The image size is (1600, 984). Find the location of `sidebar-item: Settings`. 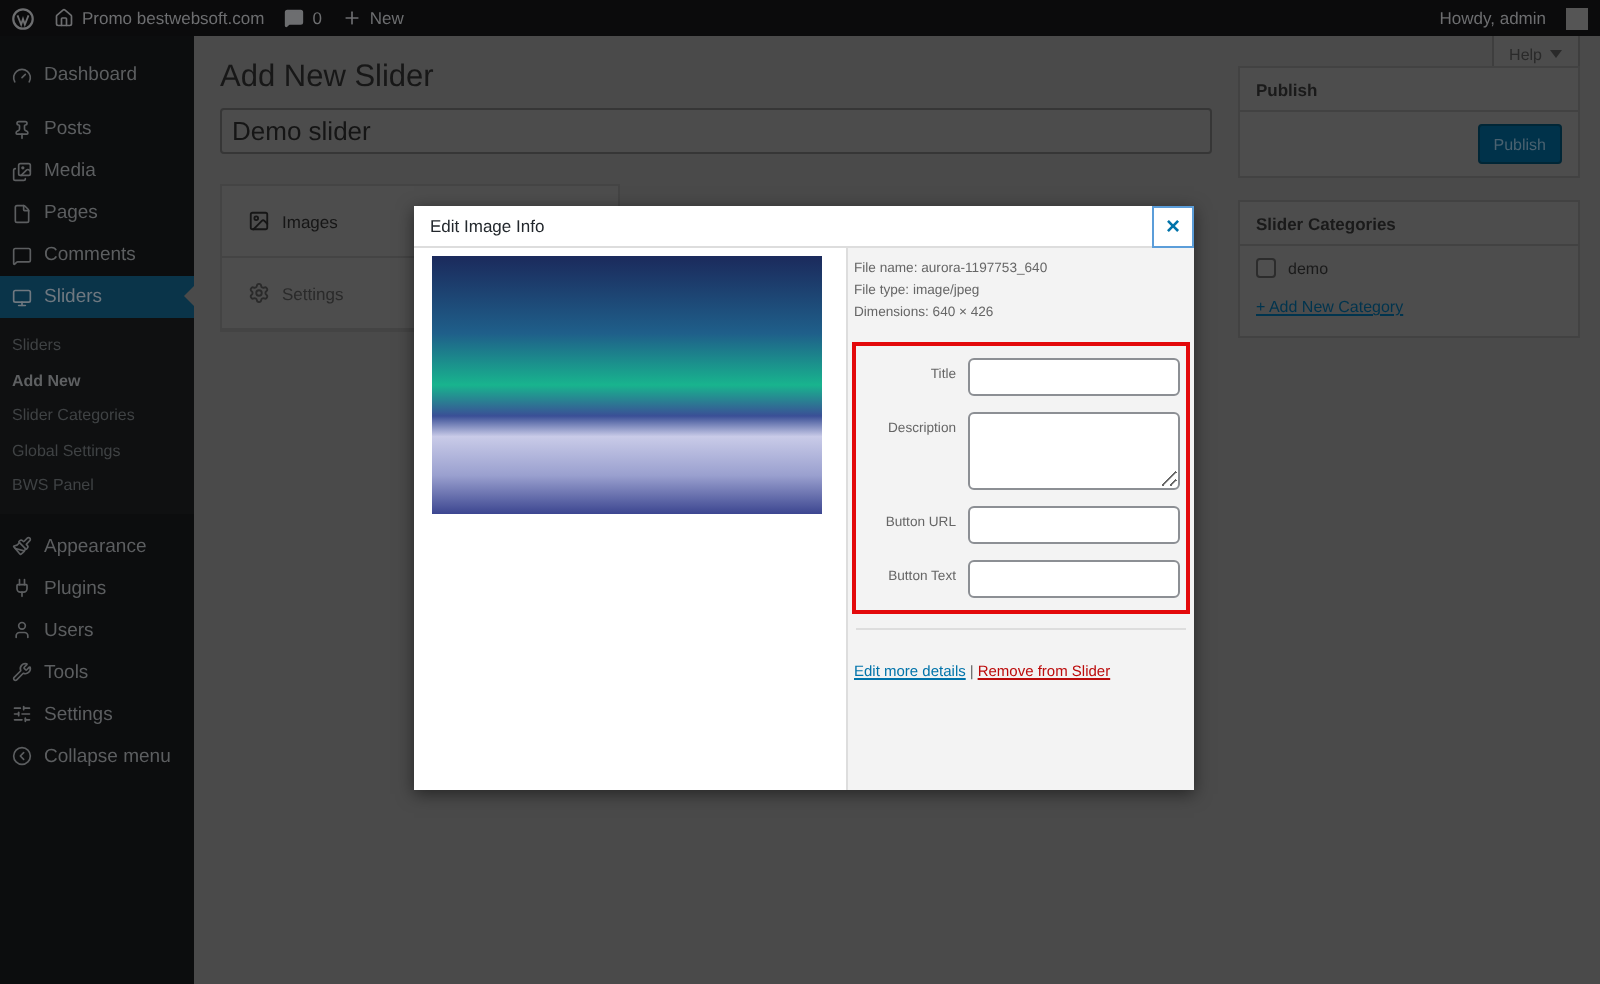

sidebar-item: Settings is located at coordinates (97, 714).